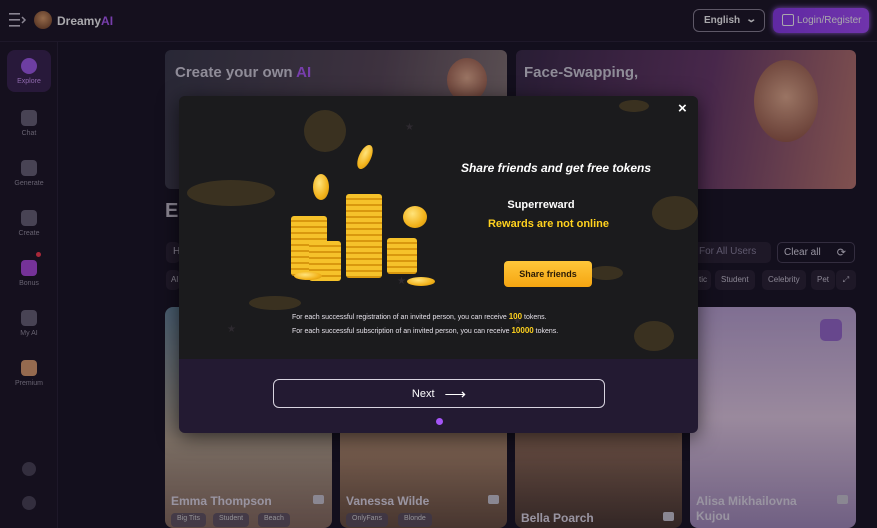 This screenshot has height=528, width=877. What do you see at coordinates (548, 274) in the screenshot?
I see `share-friends-button: Share friends` at bounding box center [548, 274].